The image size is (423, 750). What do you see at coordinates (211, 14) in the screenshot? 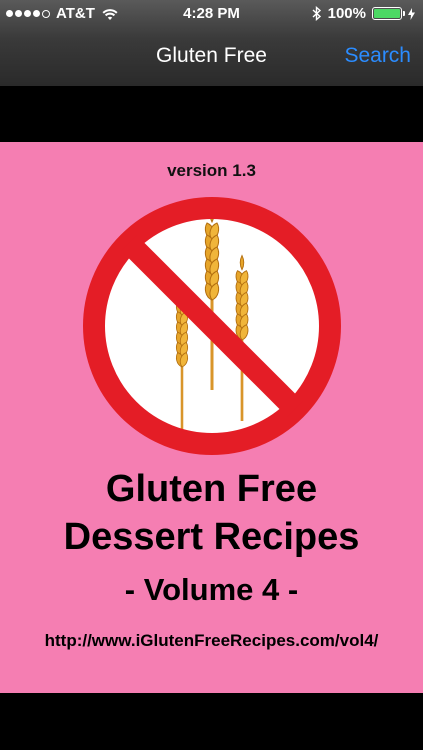
I see `status-bar: AT&T 4:28 PM 100%` at bounding box center [211, 14].